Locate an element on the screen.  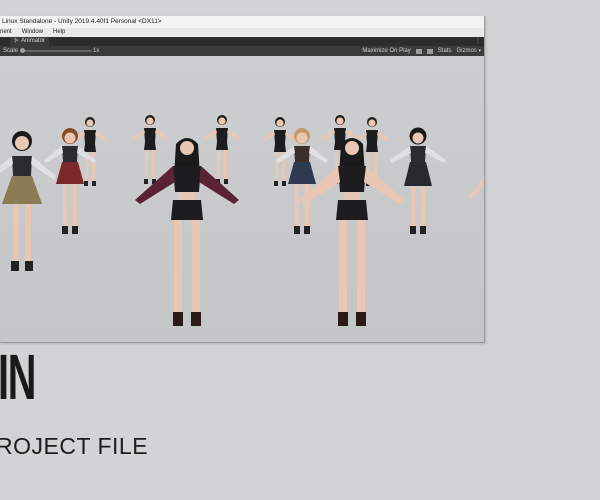
menu-bar: nent Window Help is located at coordinates (242, 32).